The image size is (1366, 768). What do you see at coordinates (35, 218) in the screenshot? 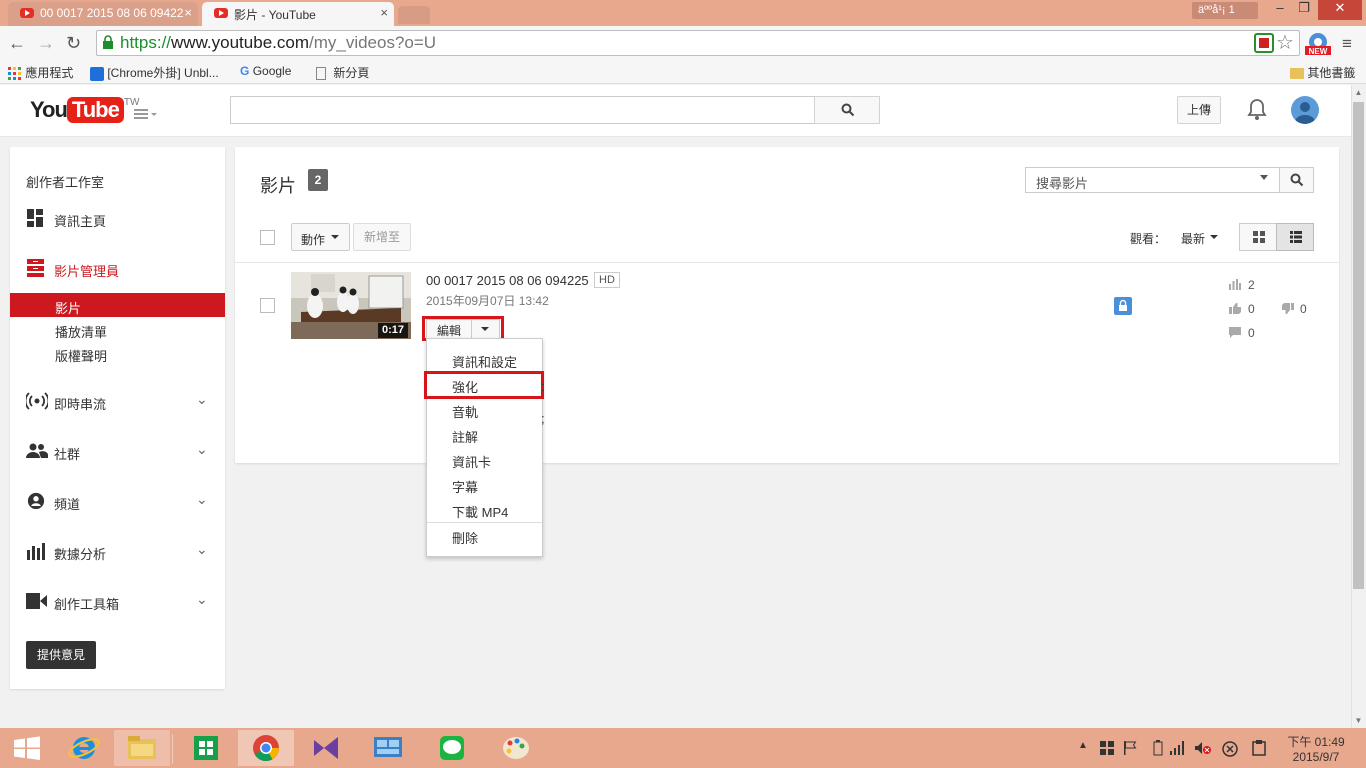
I see `dashboard-icon` at bounding box center [35, 218].